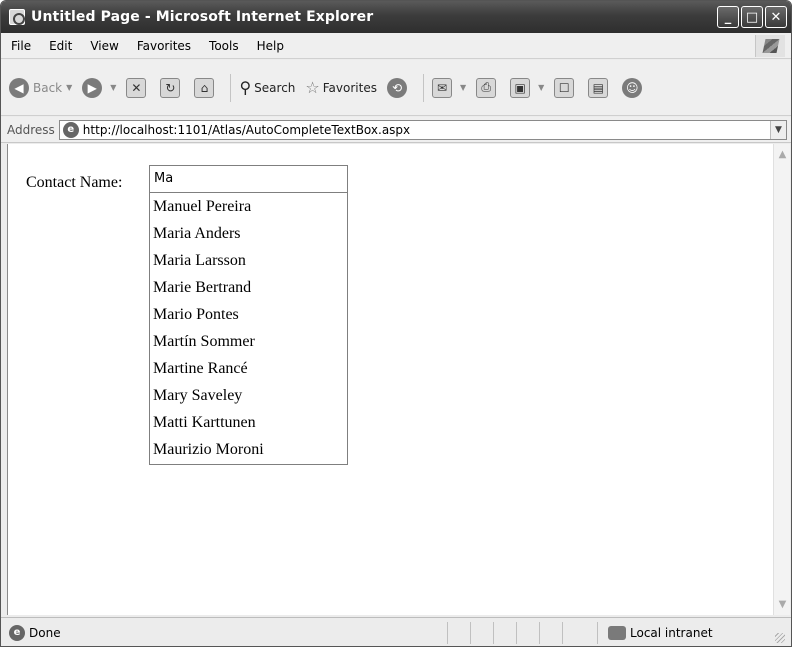 The image size is (792, 647). Describe the element at coordinates (396, 631) in the screenshot. I see `status-bar: e Done Local intranet` at that location.